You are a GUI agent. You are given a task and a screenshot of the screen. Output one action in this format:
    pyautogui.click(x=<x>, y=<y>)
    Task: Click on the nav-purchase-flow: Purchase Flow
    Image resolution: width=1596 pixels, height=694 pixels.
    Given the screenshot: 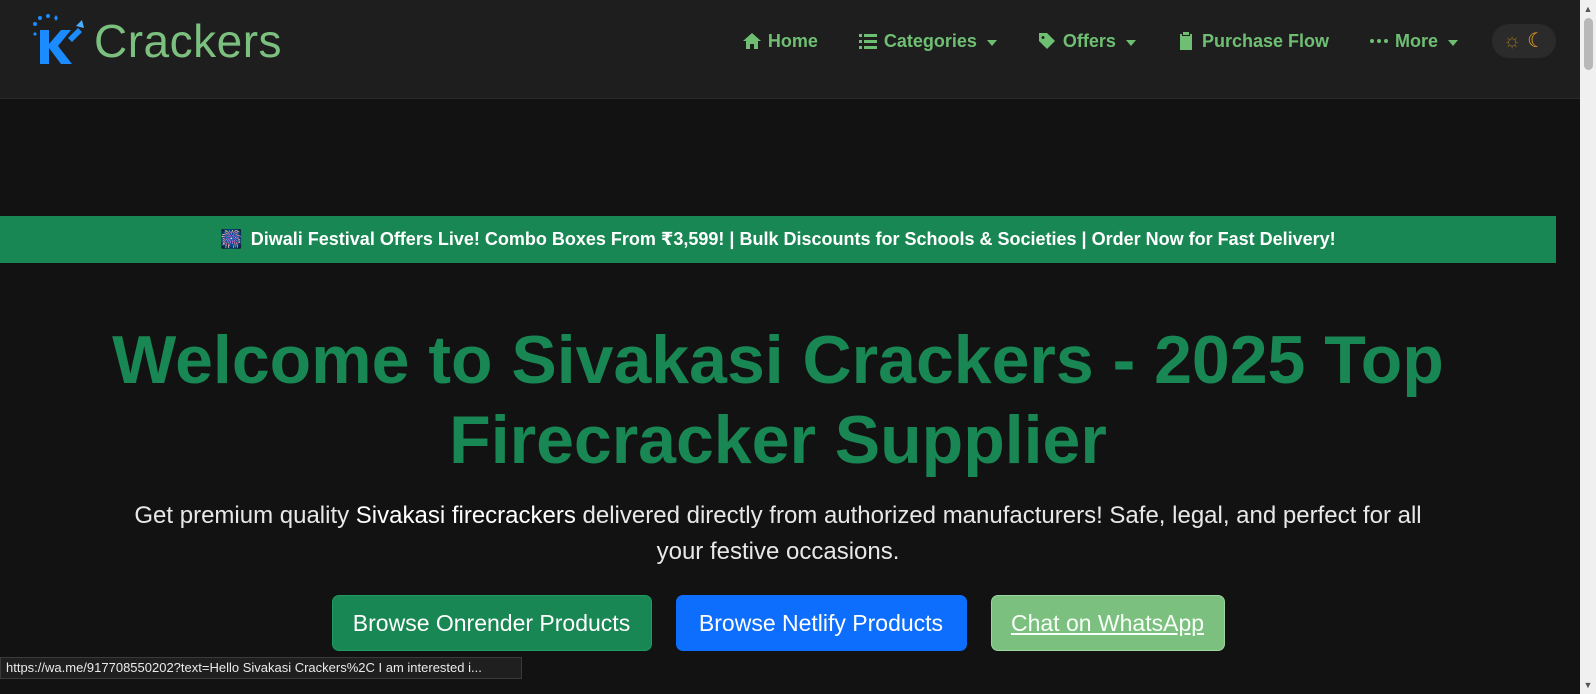 What is the action you would take?
    pyautogui.click(x=1252, y=41)
    